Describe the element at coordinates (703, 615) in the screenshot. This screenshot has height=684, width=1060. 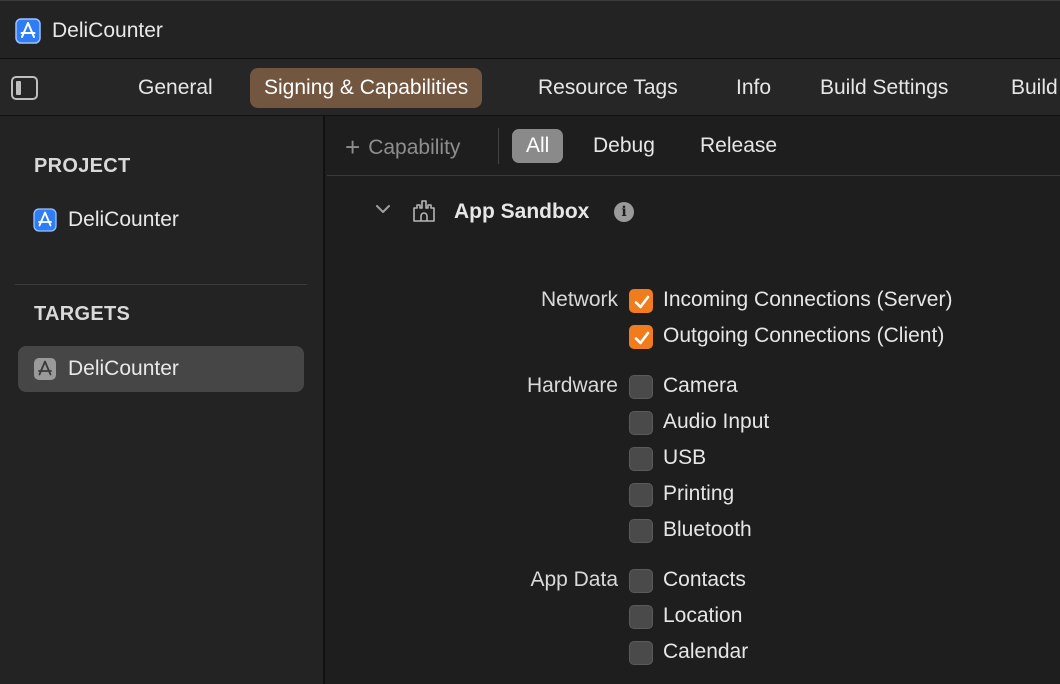
I see `option-label: Location` at that location.